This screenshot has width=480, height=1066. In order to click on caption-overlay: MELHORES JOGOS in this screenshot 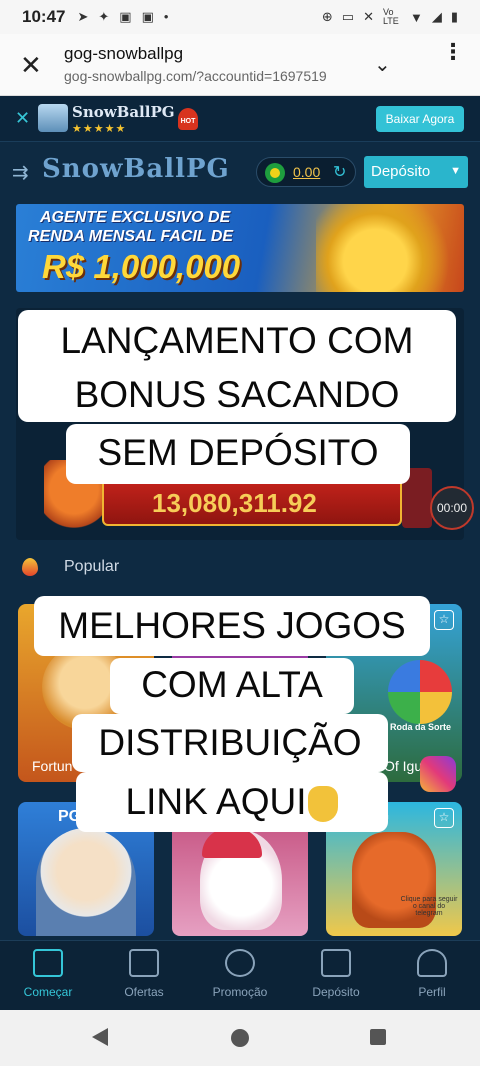, I will do `click(232, 626)`.